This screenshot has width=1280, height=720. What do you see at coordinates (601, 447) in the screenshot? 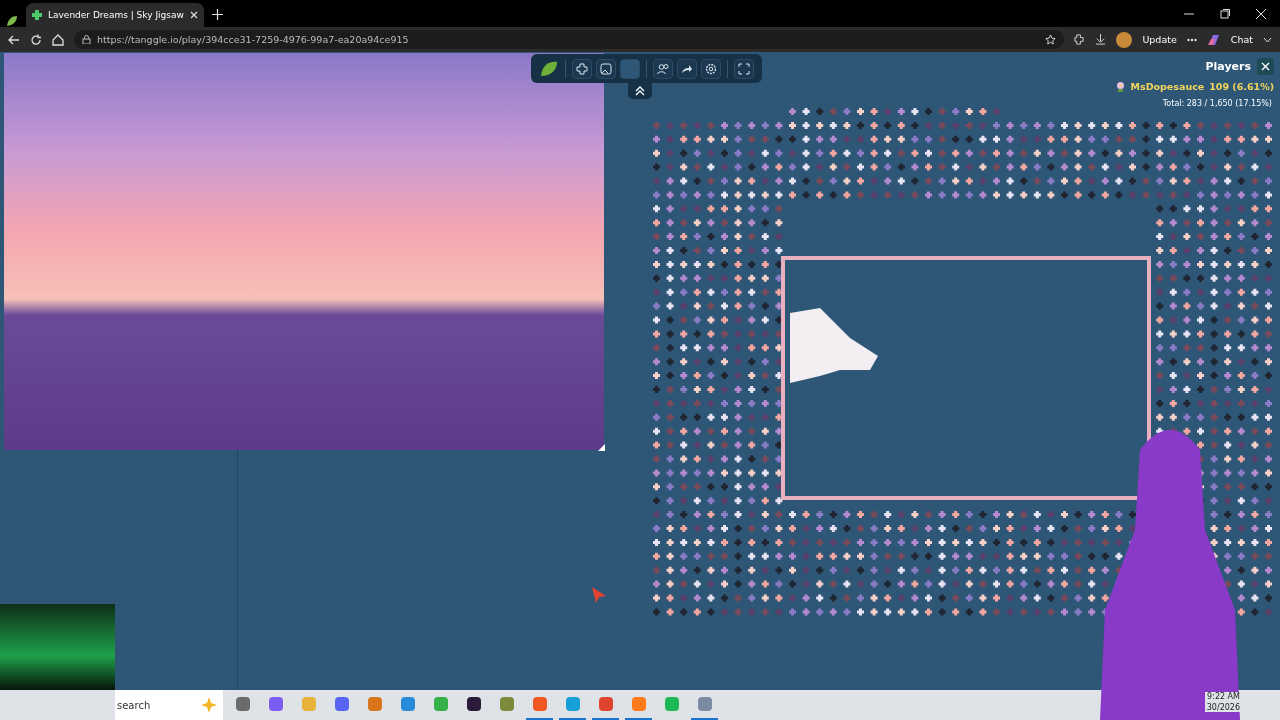
I see `resize-handle-icon` at bounding box center [601, 447].